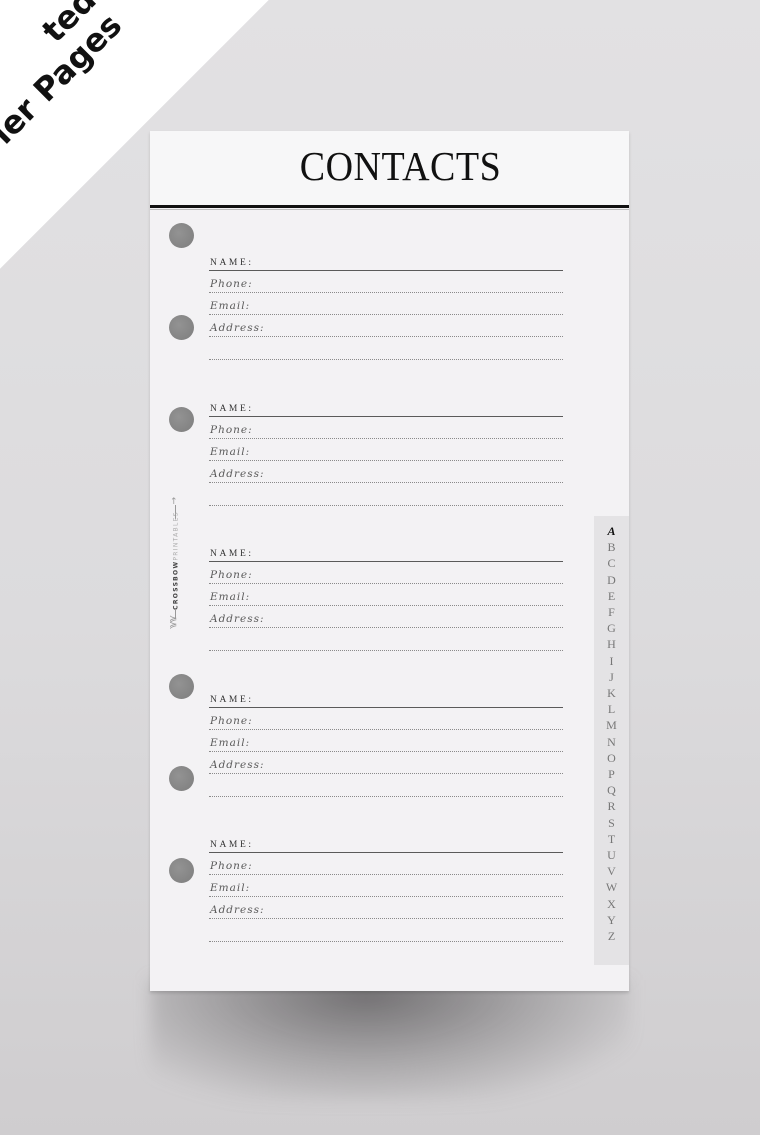 This screenshot has width=760, height=1135. I want to click on tab-letter-f: F, so click(611, 612).